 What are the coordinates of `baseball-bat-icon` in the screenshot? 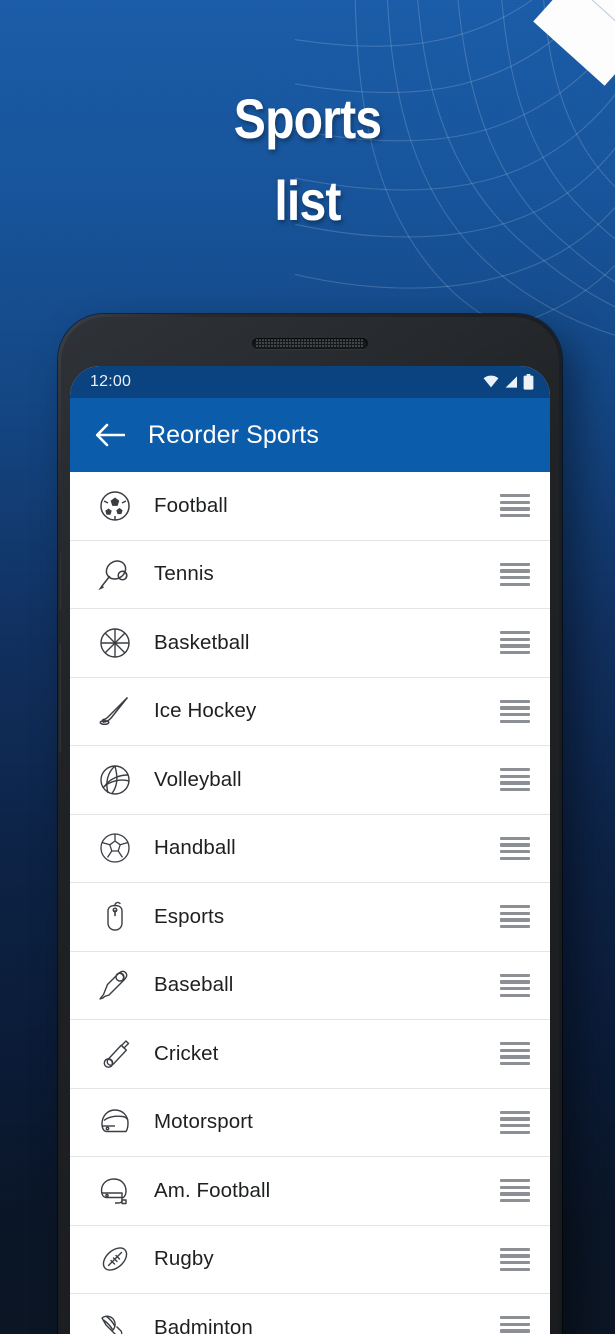 It's located at (115, 985).